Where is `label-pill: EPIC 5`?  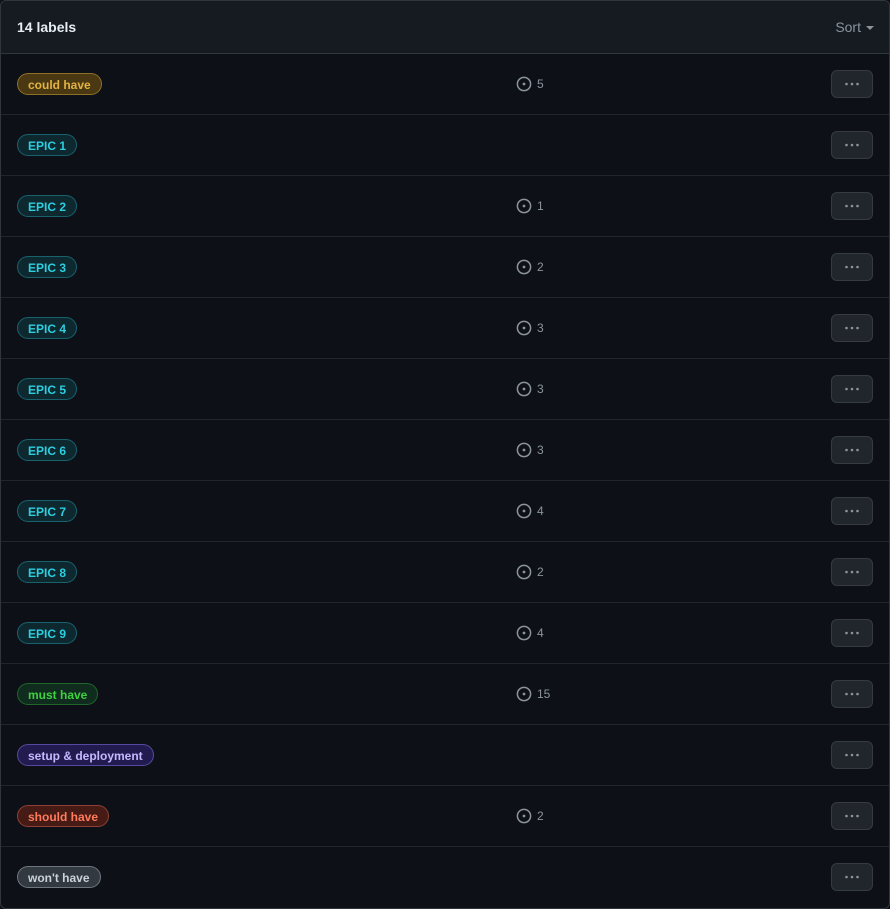
label-pill: EPIC 5 is located at coordinates (47, 389).